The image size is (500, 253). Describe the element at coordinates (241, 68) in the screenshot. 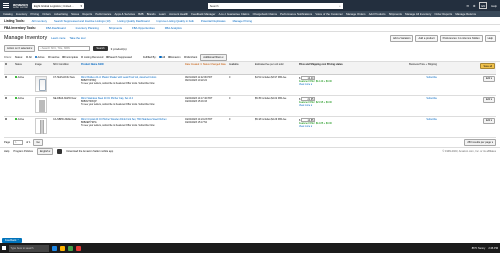

I see `col-available: Available` at that location.